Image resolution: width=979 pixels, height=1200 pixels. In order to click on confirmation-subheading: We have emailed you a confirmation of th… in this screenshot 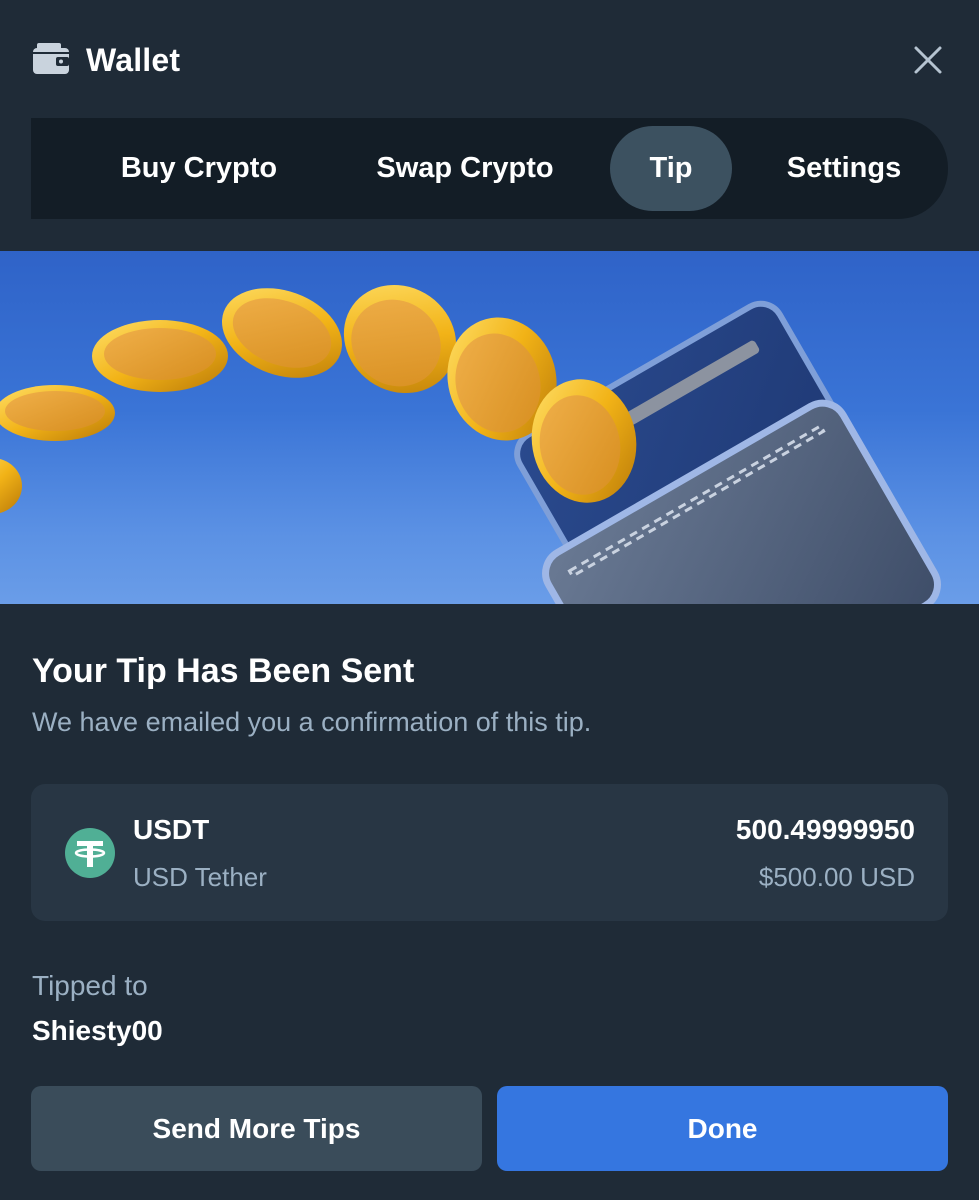, I will do `click(312, 722)`.